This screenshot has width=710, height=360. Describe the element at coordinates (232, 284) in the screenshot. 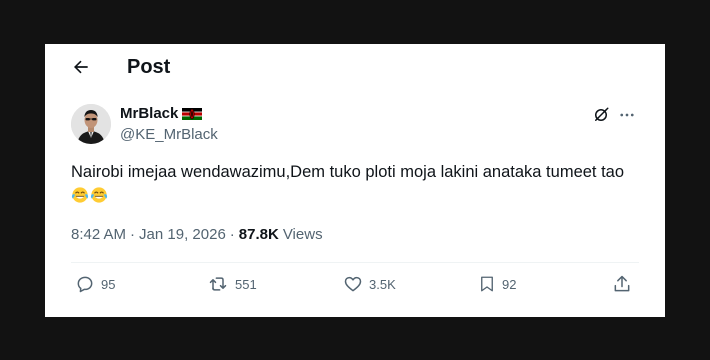

I see `repost-button: 551` at that location.